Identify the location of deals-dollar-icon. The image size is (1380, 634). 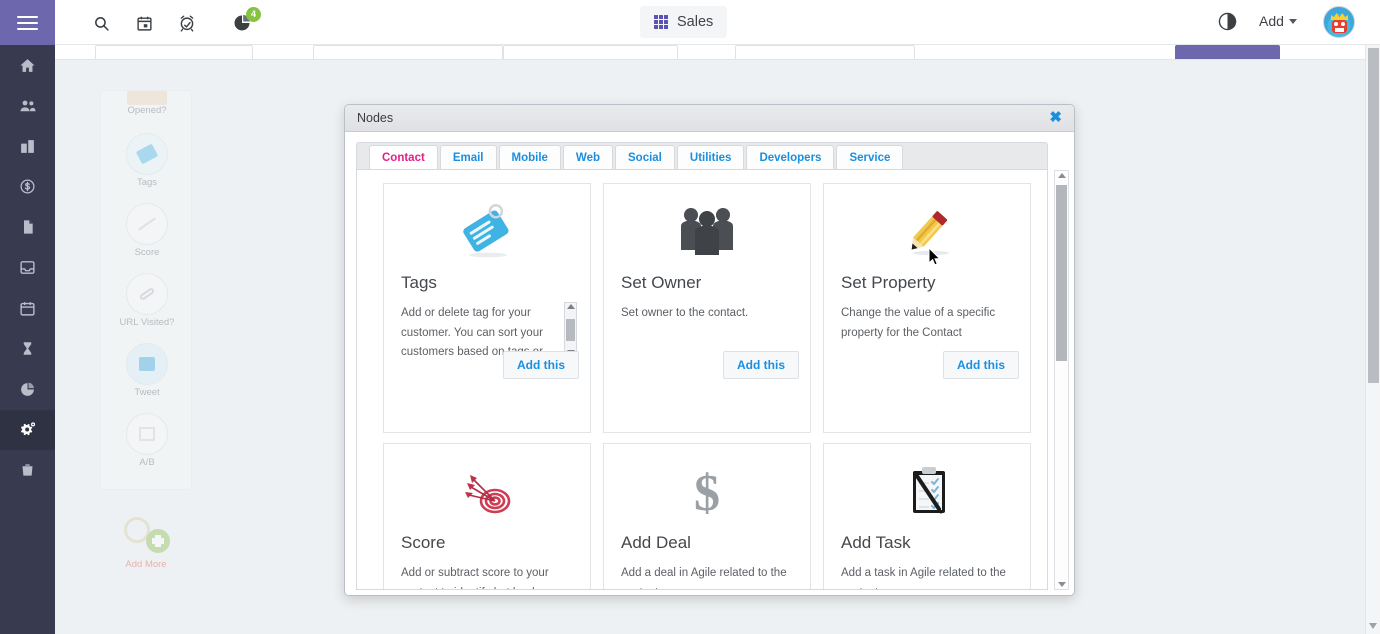
(27, 186).